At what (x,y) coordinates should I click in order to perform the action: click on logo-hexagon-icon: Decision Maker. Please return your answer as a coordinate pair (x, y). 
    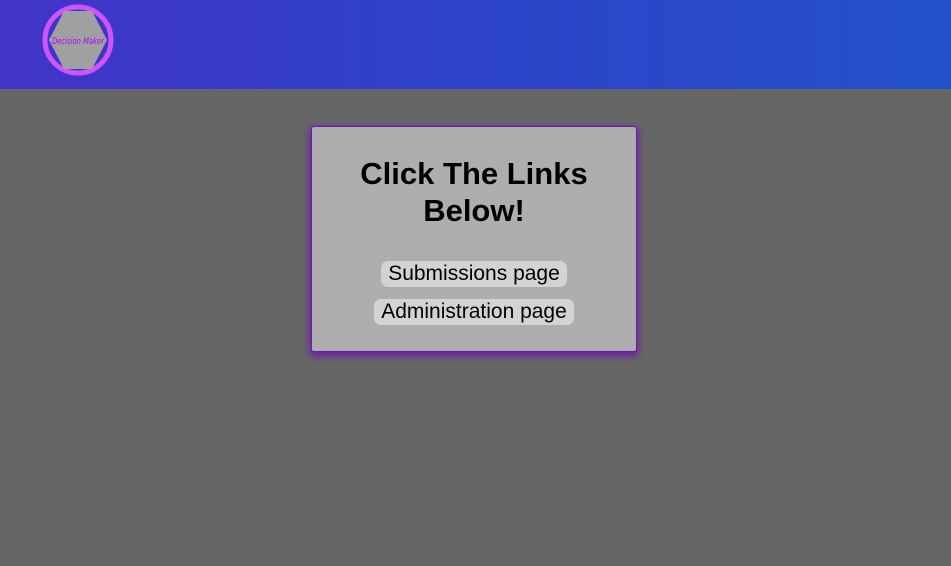
    Looking at the image, I should click on (78, 40).